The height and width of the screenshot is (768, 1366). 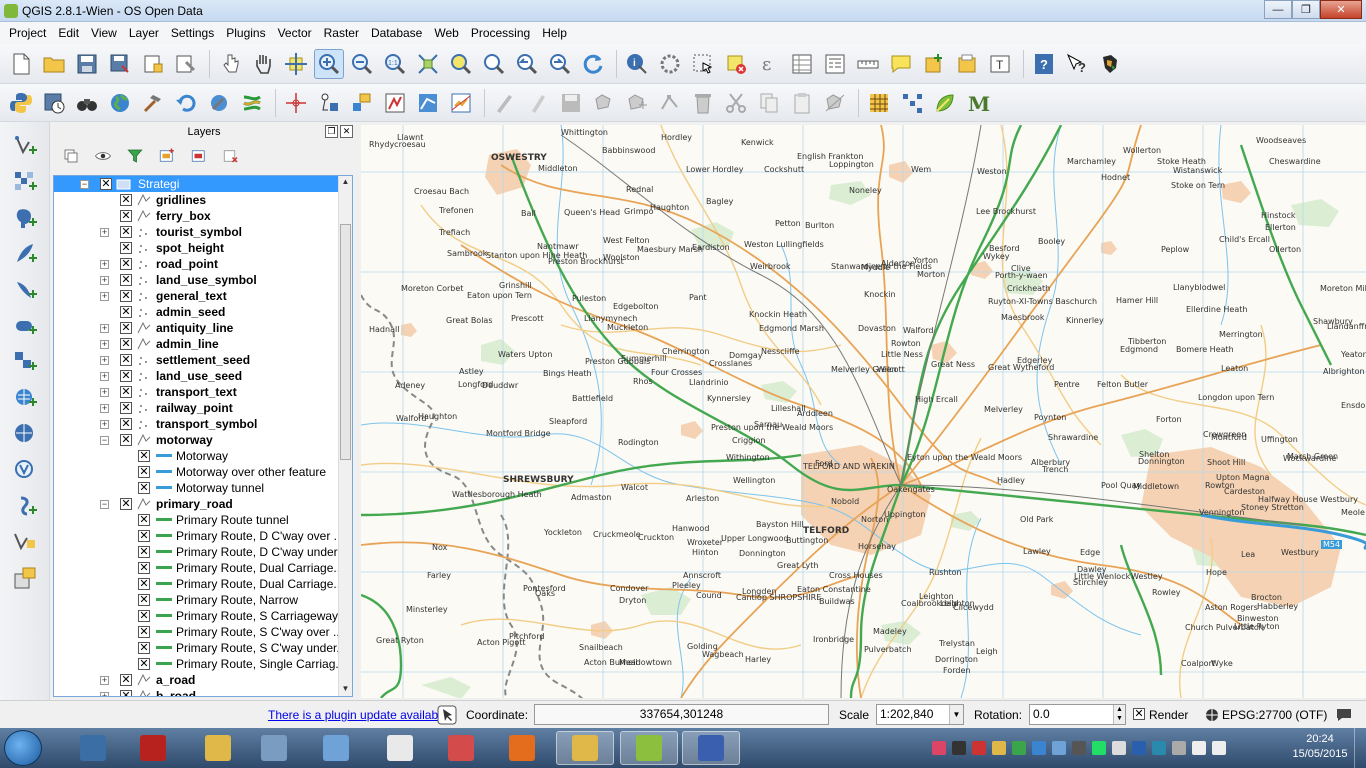 I want to click on new-project-icon, so click(x=21, y=64).